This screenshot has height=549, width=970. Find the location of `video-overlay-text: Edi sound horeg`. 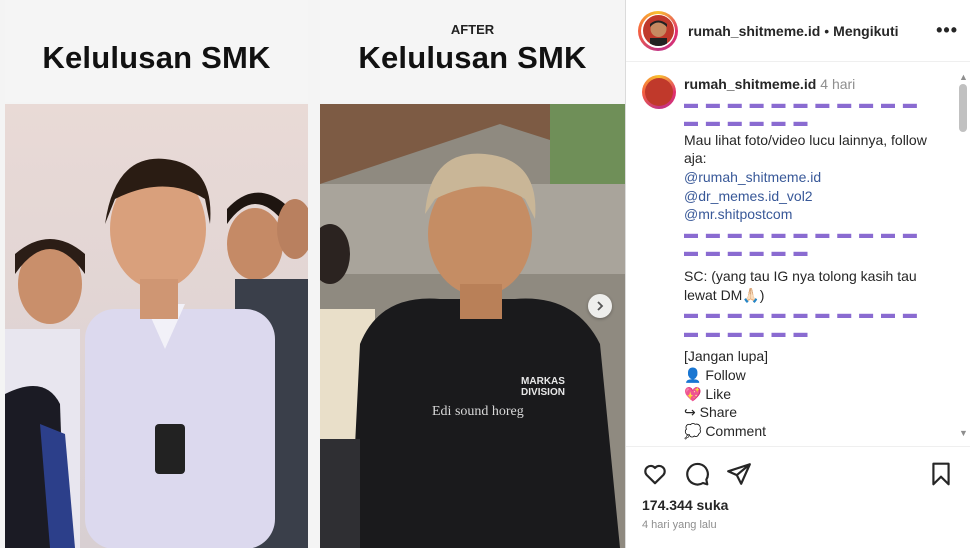

video-overlay-text: Edi sound horeg is located at coordinates (478, 411).